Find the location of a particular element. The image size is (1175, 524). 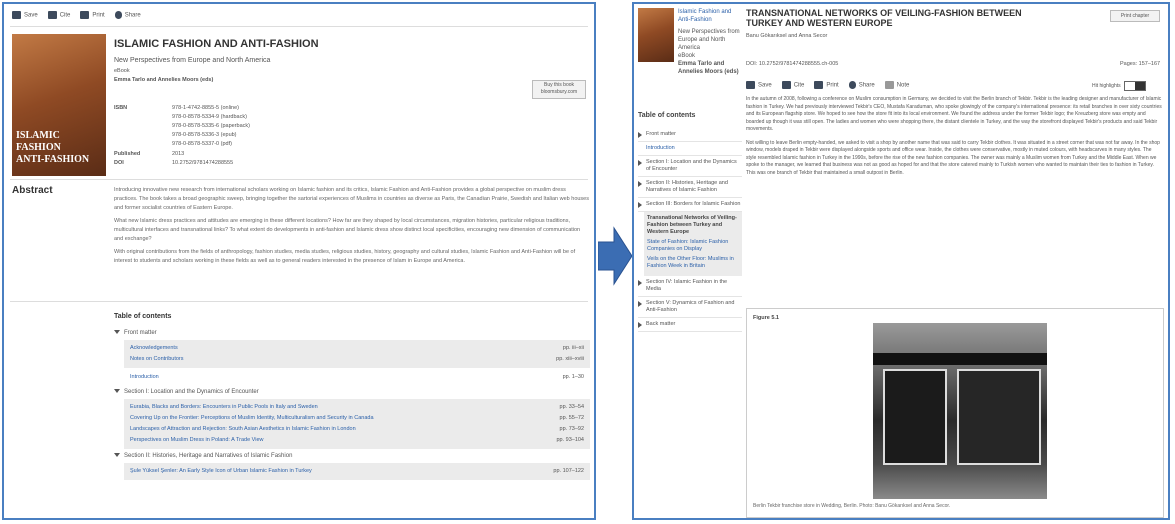

toc-item: Section IV: Islamic Fashion in the Media is located at coordinates (690, 286).